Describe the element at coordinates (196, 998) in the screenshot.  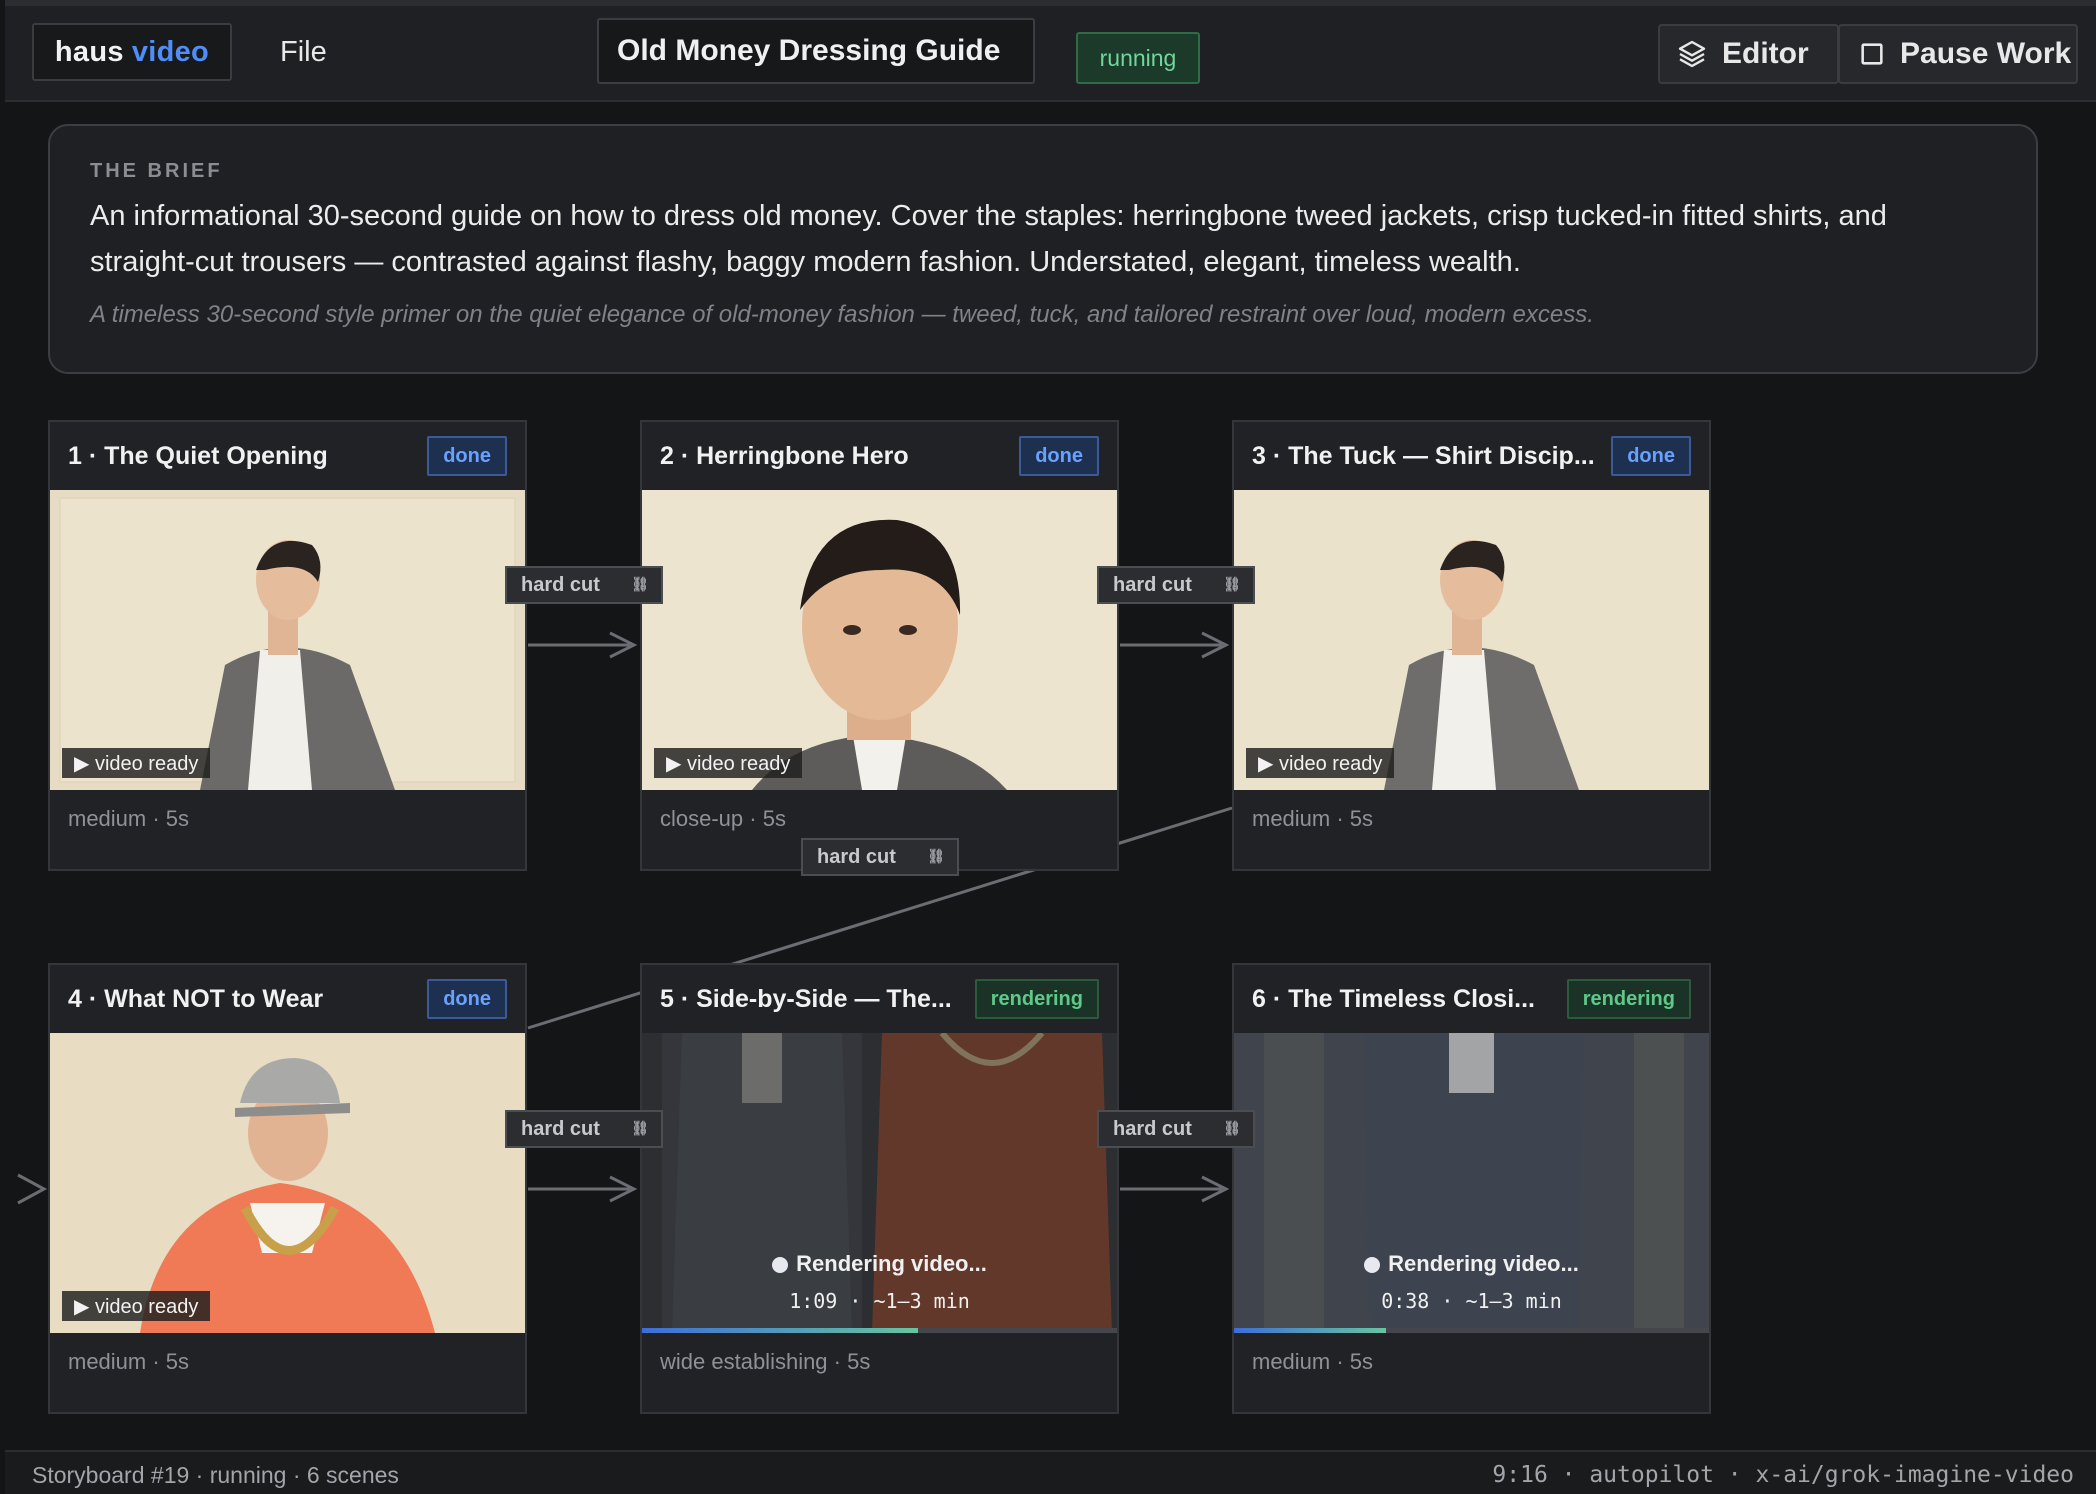
I see `scene-title: 4 · What NOT to Wear` at that location.